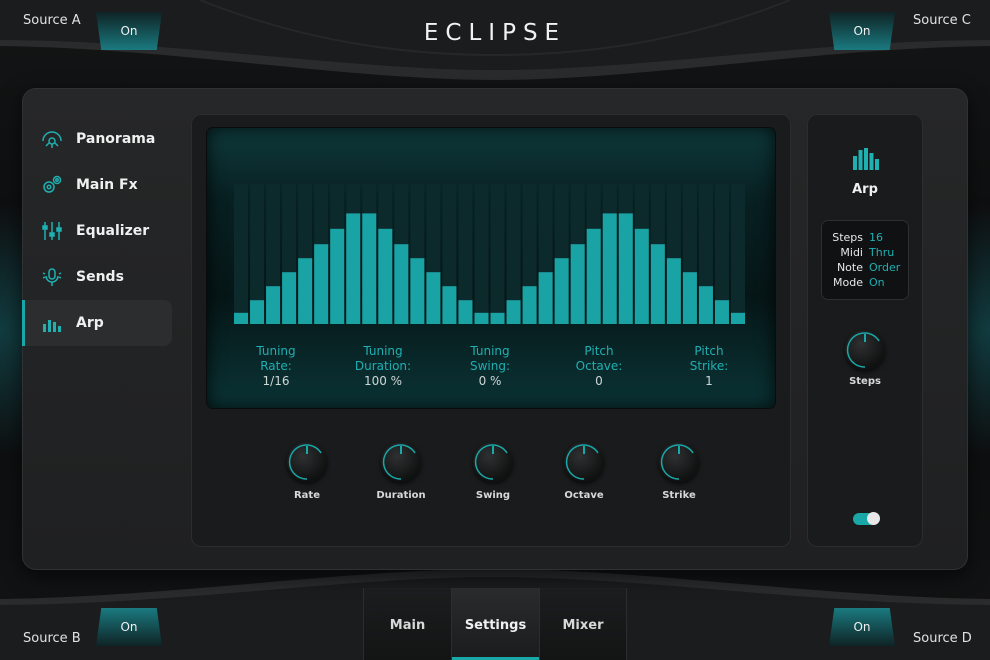  Describe the element at coordinates (490, 381) in the screenshot. I see `param-value: 0 %` at that location.